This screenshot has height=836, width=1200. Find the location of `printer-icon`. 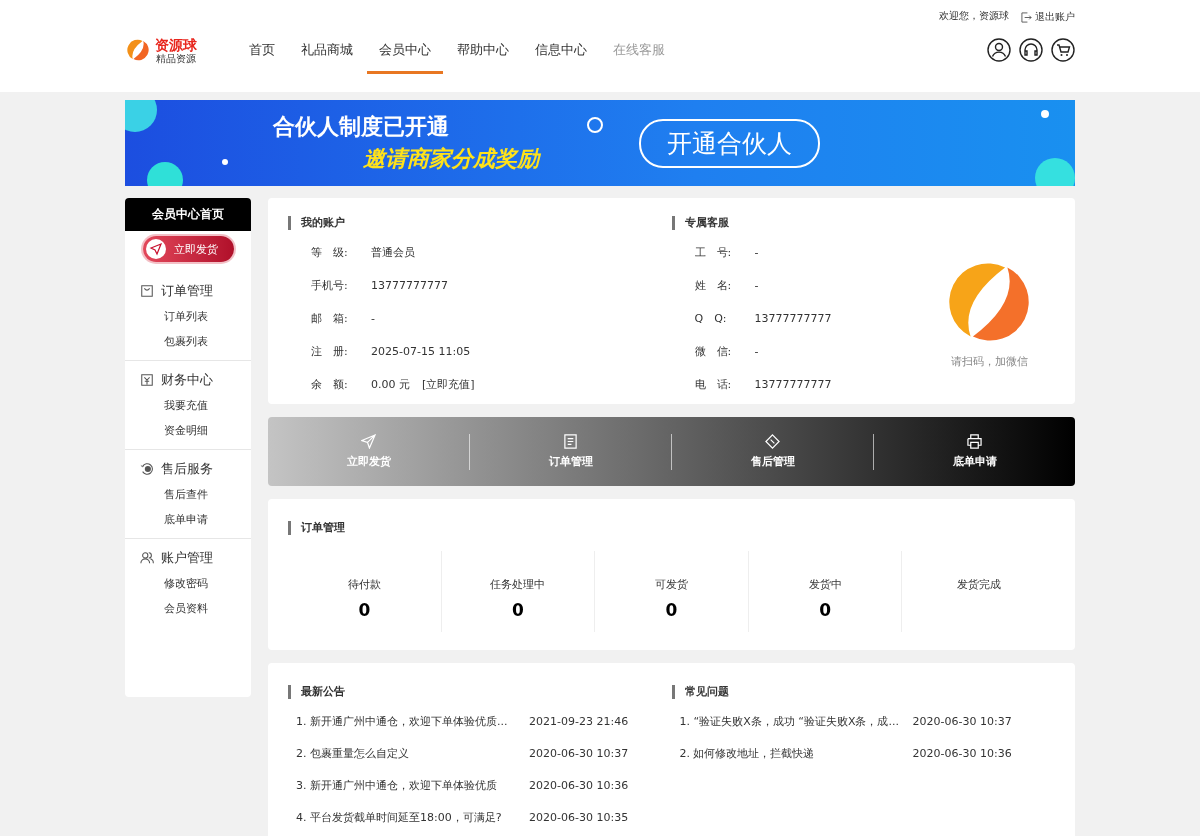

printer-icon is located at coordinates (974, 441).